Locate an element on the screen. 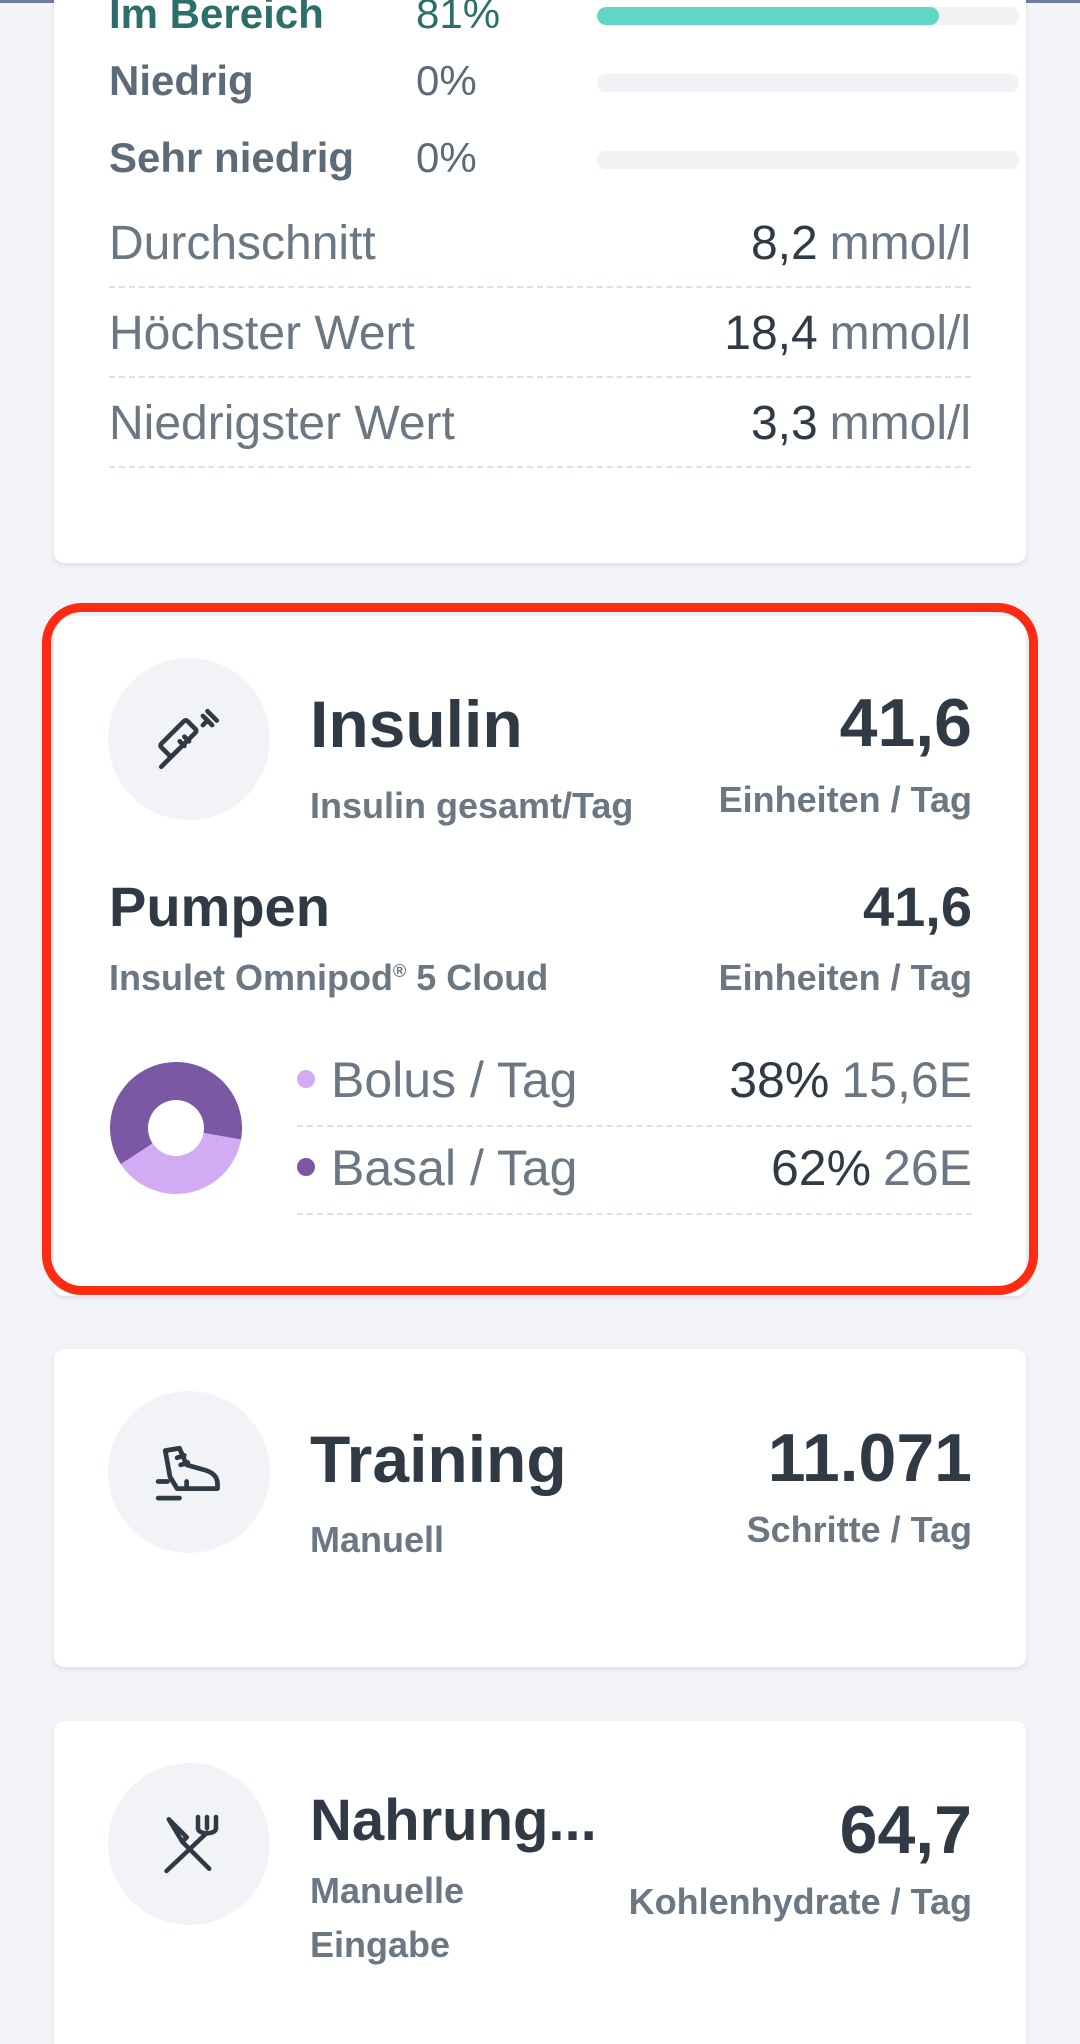 The image size is (1080, 2044). training-subtitle: Manuell is located at coordinates (377, 1539).